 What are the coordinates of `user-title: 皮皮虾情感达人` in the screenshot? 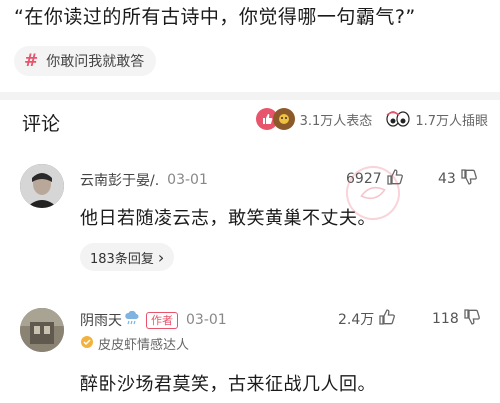 It's located at (134, 343).